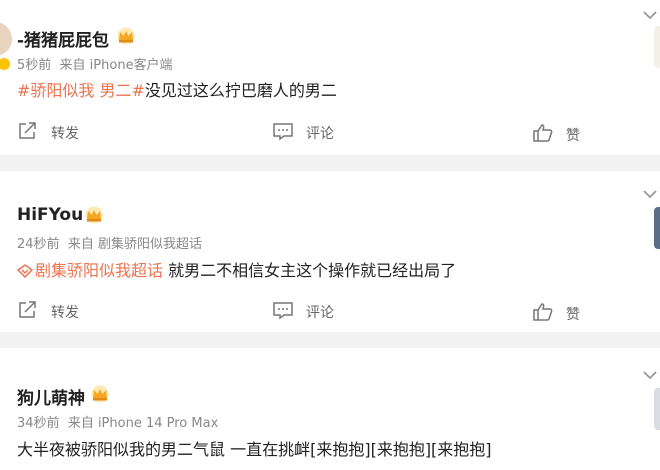 The width and height of the screenshot is (660, 470). I want to click on post-meta: 24秒前 来自 剧集骄阳似我超话, so click(109, 242).